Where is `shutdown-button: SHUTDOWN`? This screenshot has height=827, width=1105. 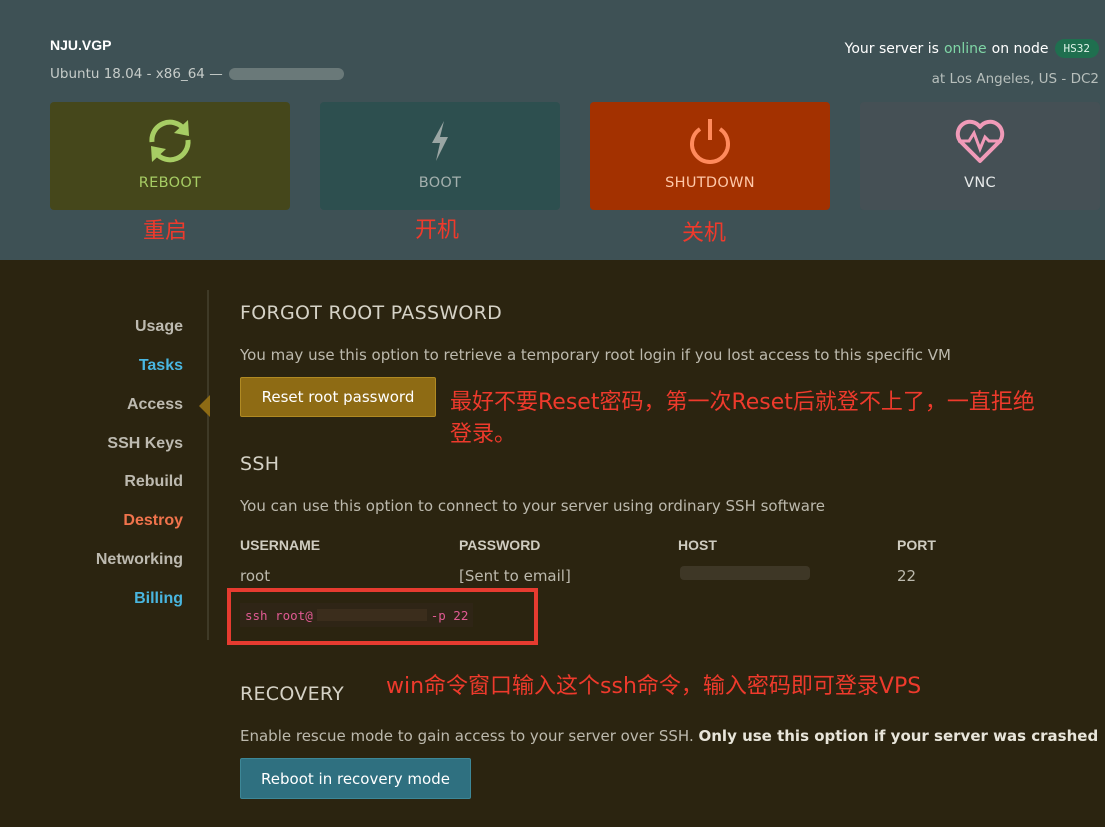
shutdown-button: SHUTDOWN is located at coordinates (710, 156).